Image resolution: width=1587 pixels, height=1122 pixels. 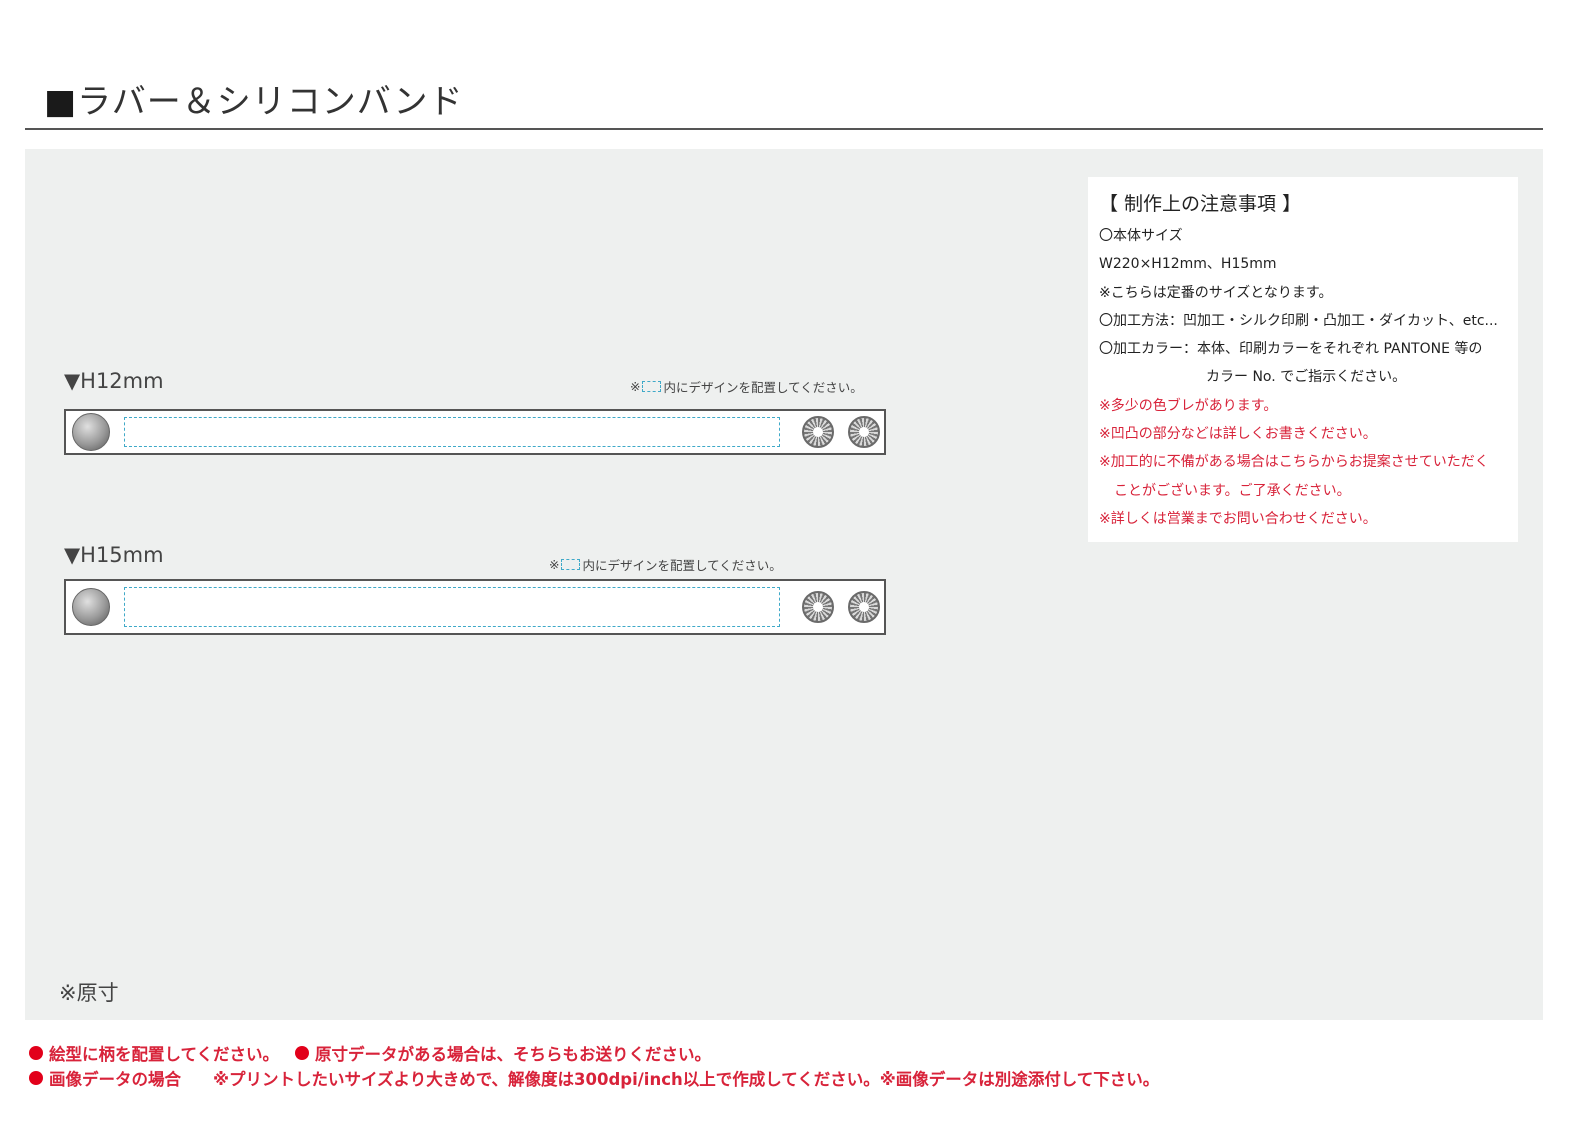 What do you see at coordinates (1141, 236) in the screenshot?
I see `notes-line: 〇本体サイズ` at bounding box center [1141, 236].